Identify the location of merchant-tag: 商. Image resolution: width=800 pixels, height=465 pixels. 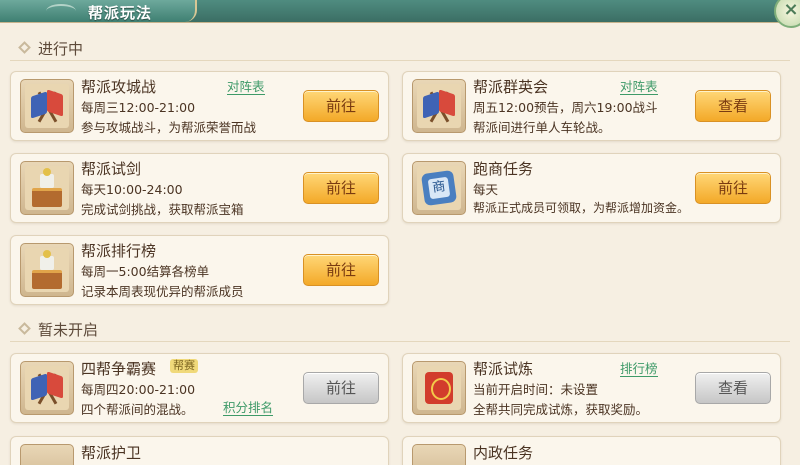
(439, 188).